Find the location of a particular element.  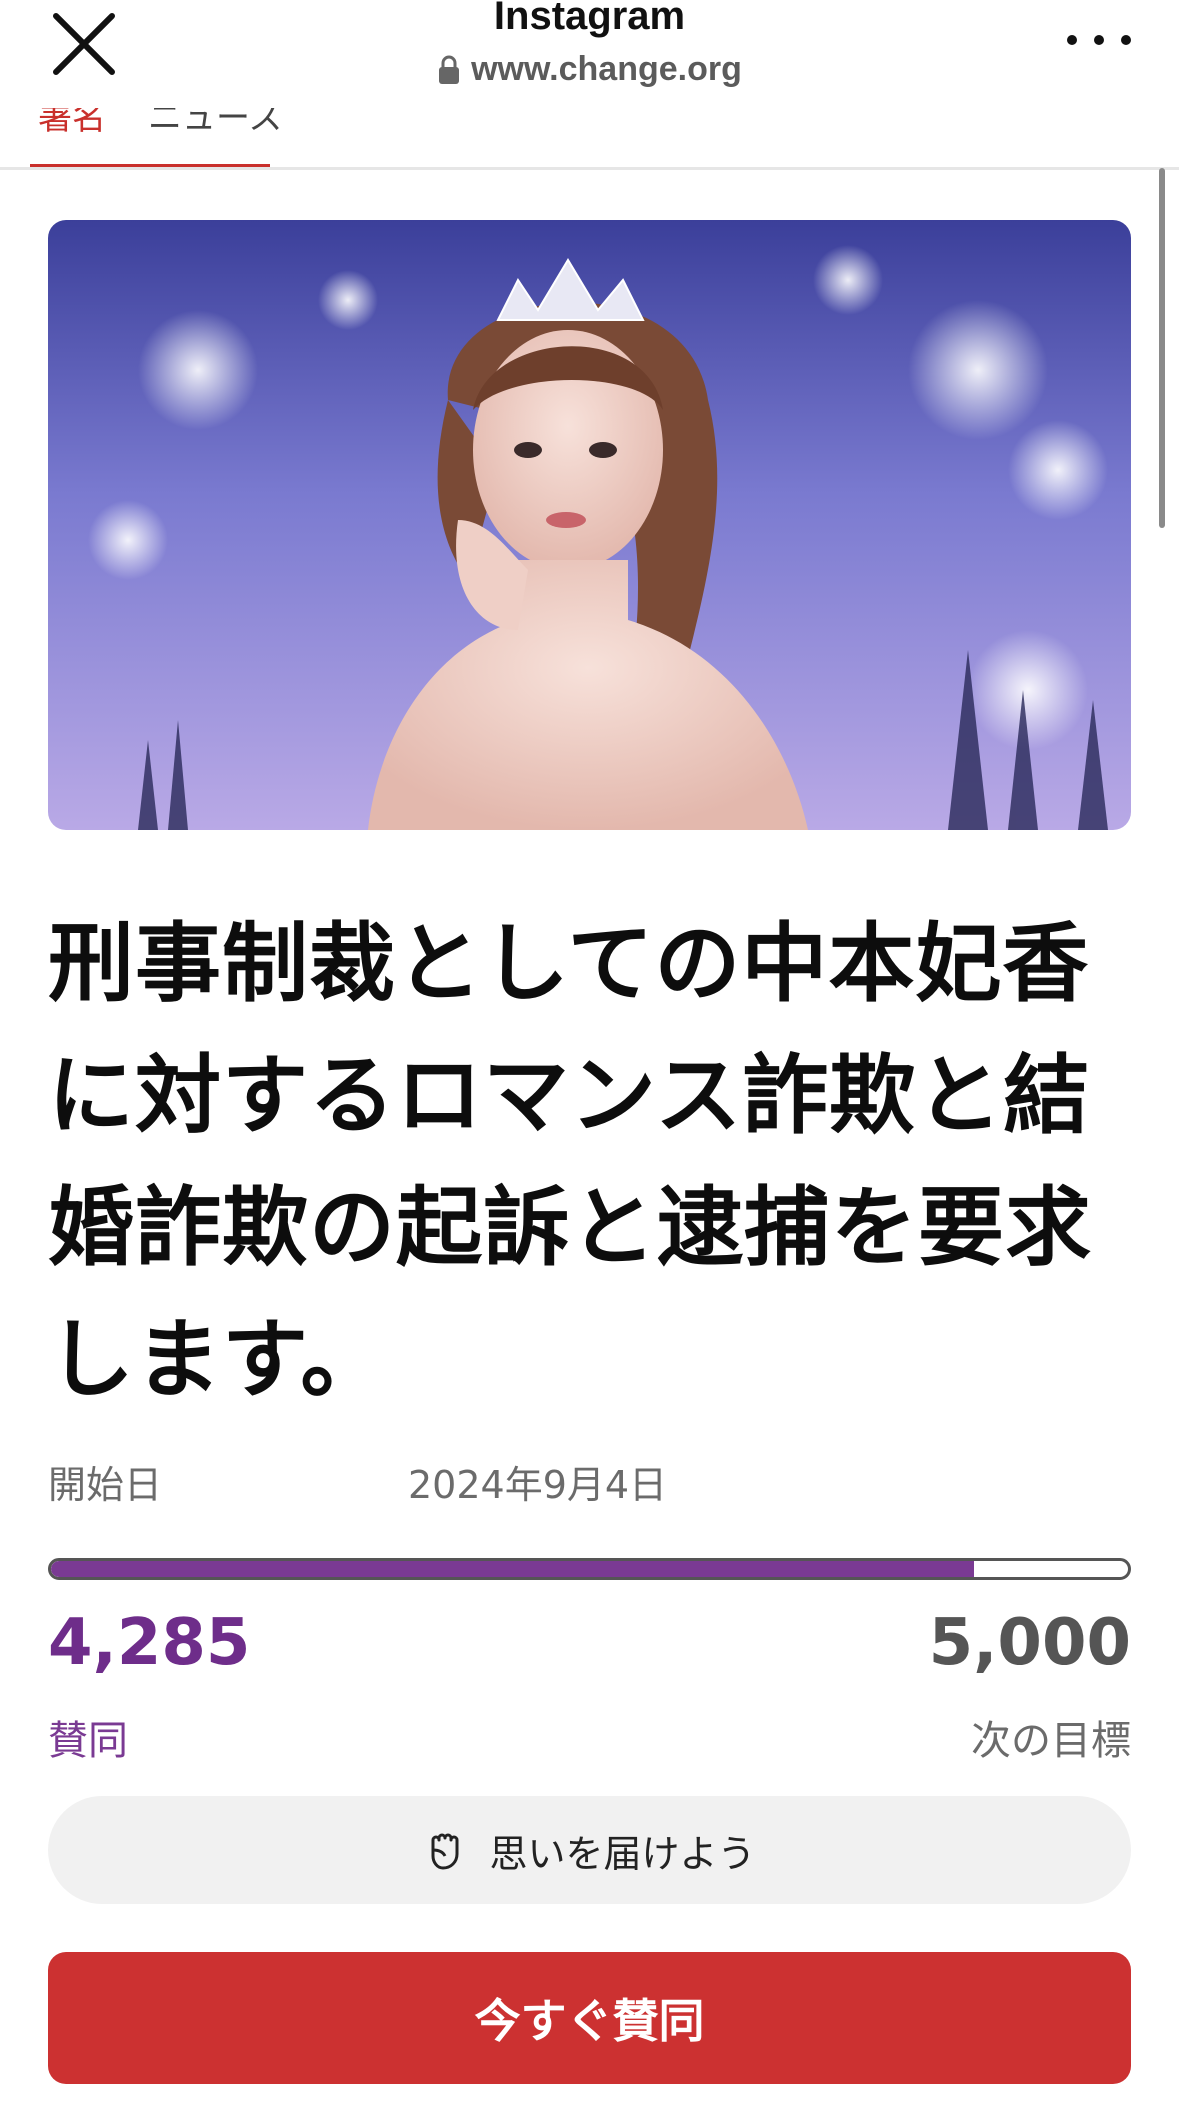

progress-fill is located at coordinates (512, 1569).